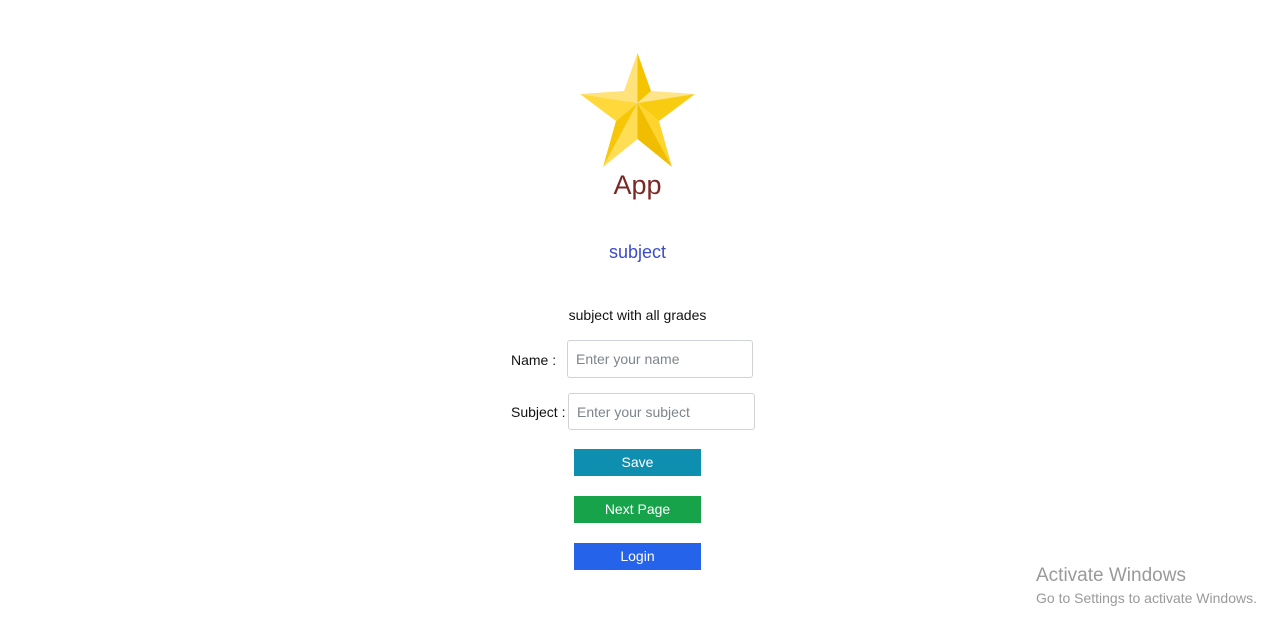 The image size is (1271, 640). Describe the element at coordinates (1146, 598) in the screenshot. I see `activate-windows-subtitle: Go to Settings to activate Windows.` at that location.